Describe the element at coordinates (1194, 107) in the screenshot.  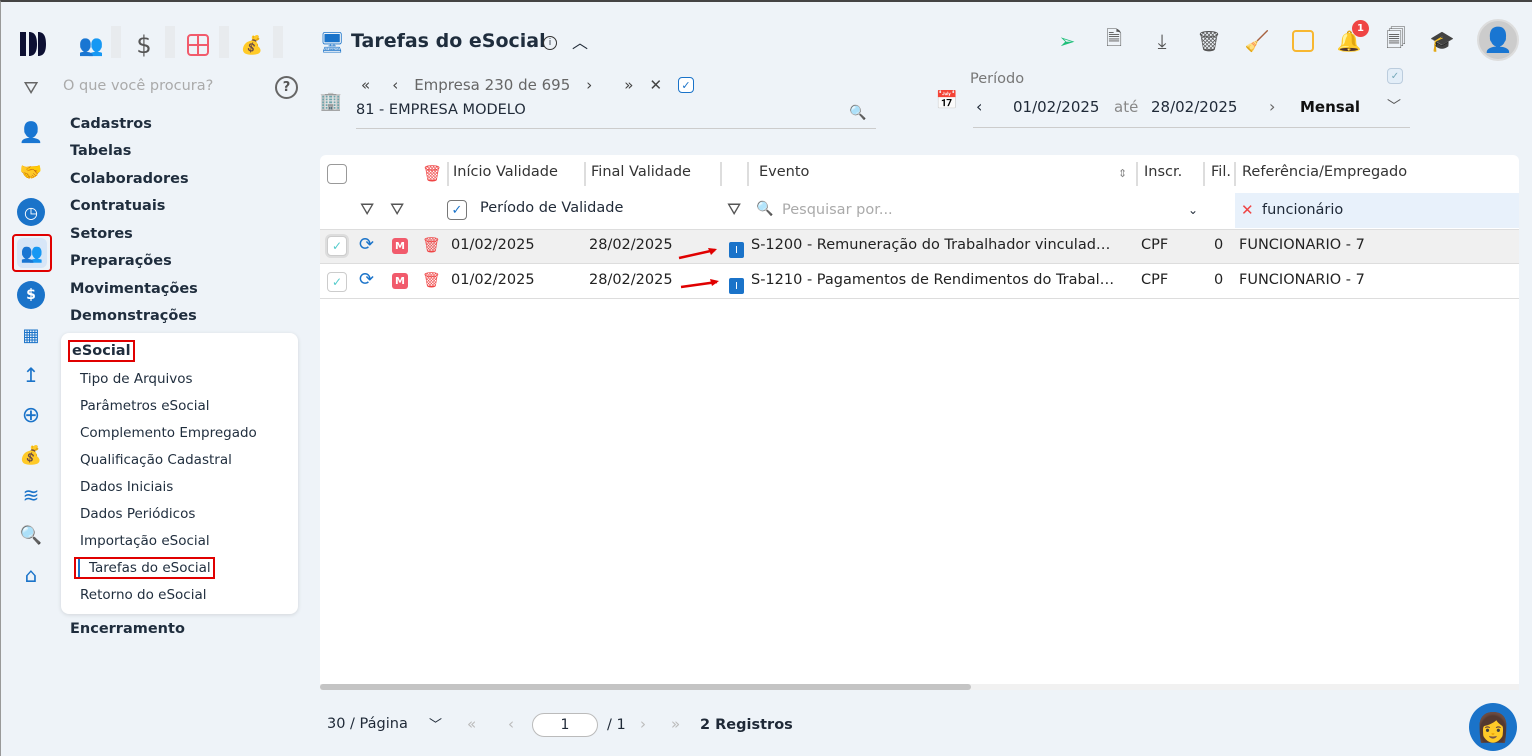
I see `period-to: 28/02/2025` at that location.